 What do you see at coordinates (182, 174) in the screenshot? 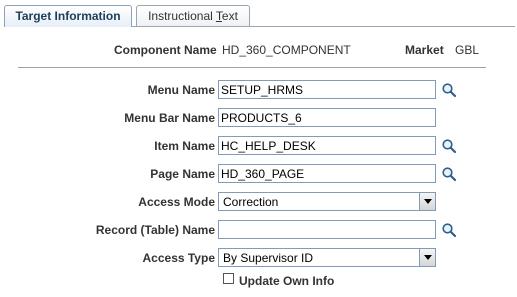
I see `page-name-label: Page Name` at bounding box center [182, 174].